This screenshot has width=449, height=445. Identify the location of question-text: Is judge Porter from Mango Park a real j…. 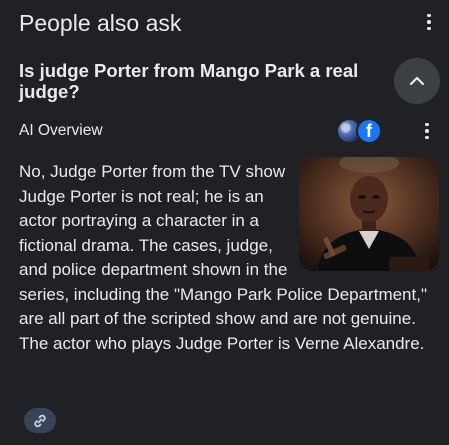
(194, 81).